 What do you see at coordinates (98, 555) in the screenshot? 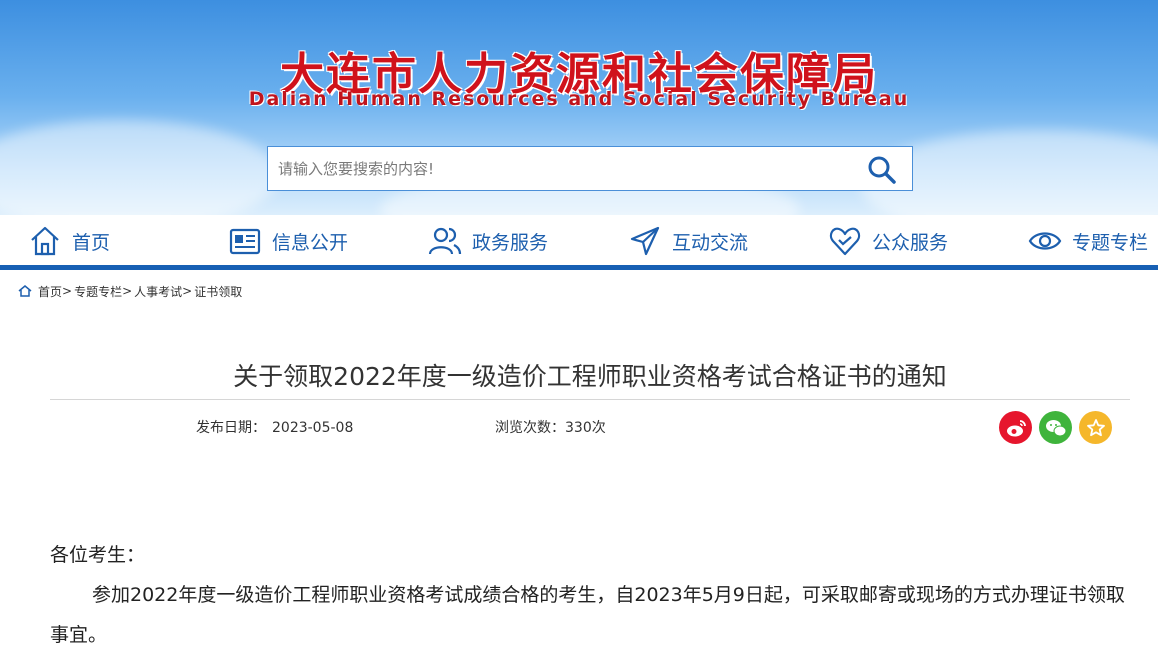
I see `greeting: 各位考生：` at bounding box center [98, 555].